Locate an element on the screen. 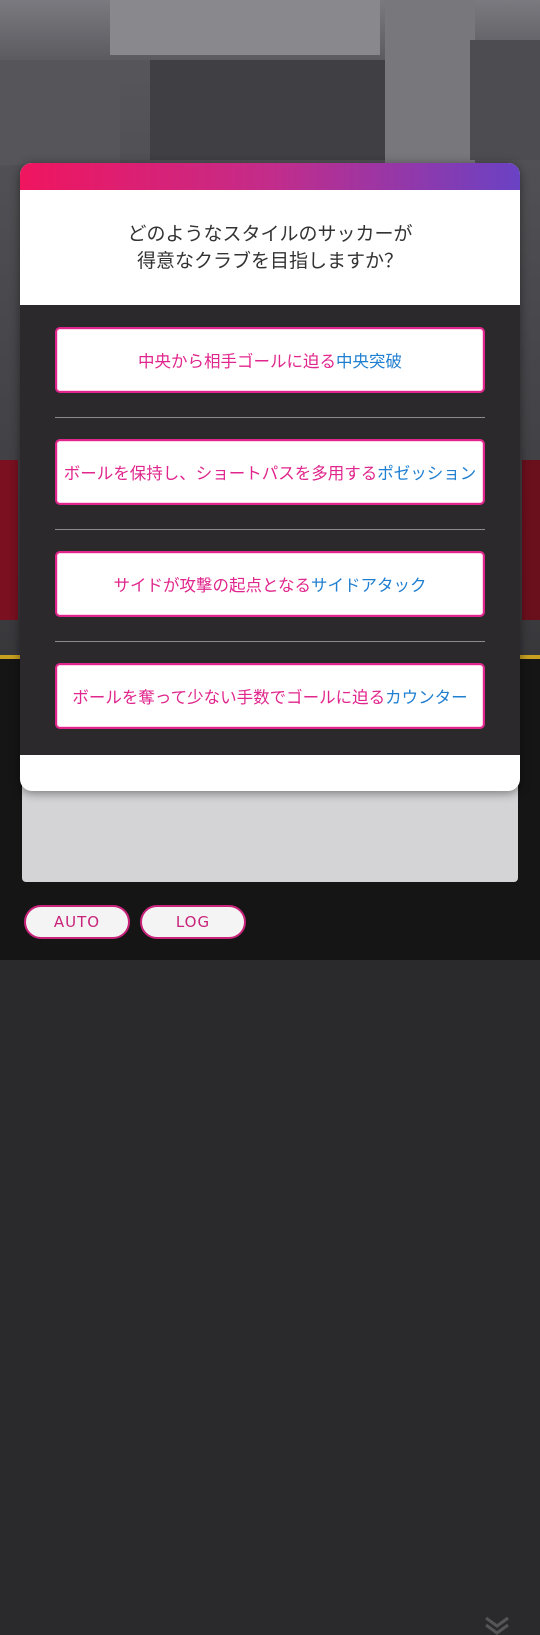 This screenshot has width=540, height=1635. option-style: サイドアタック is located at coordinates (369, 585).